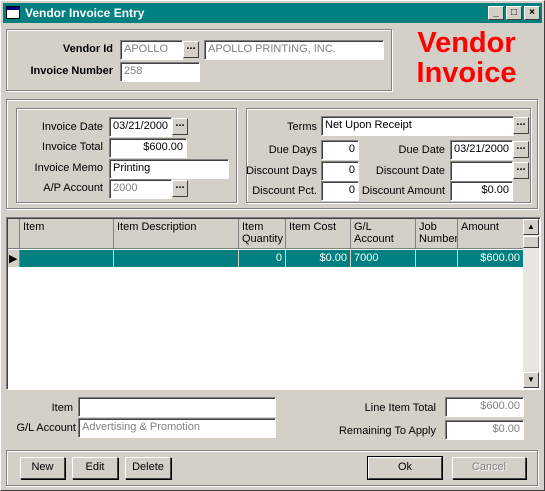  Describe the element at coordinates (72, 127) in the screenshot. I see `invoice-date-label: Invoice Date` at that location.